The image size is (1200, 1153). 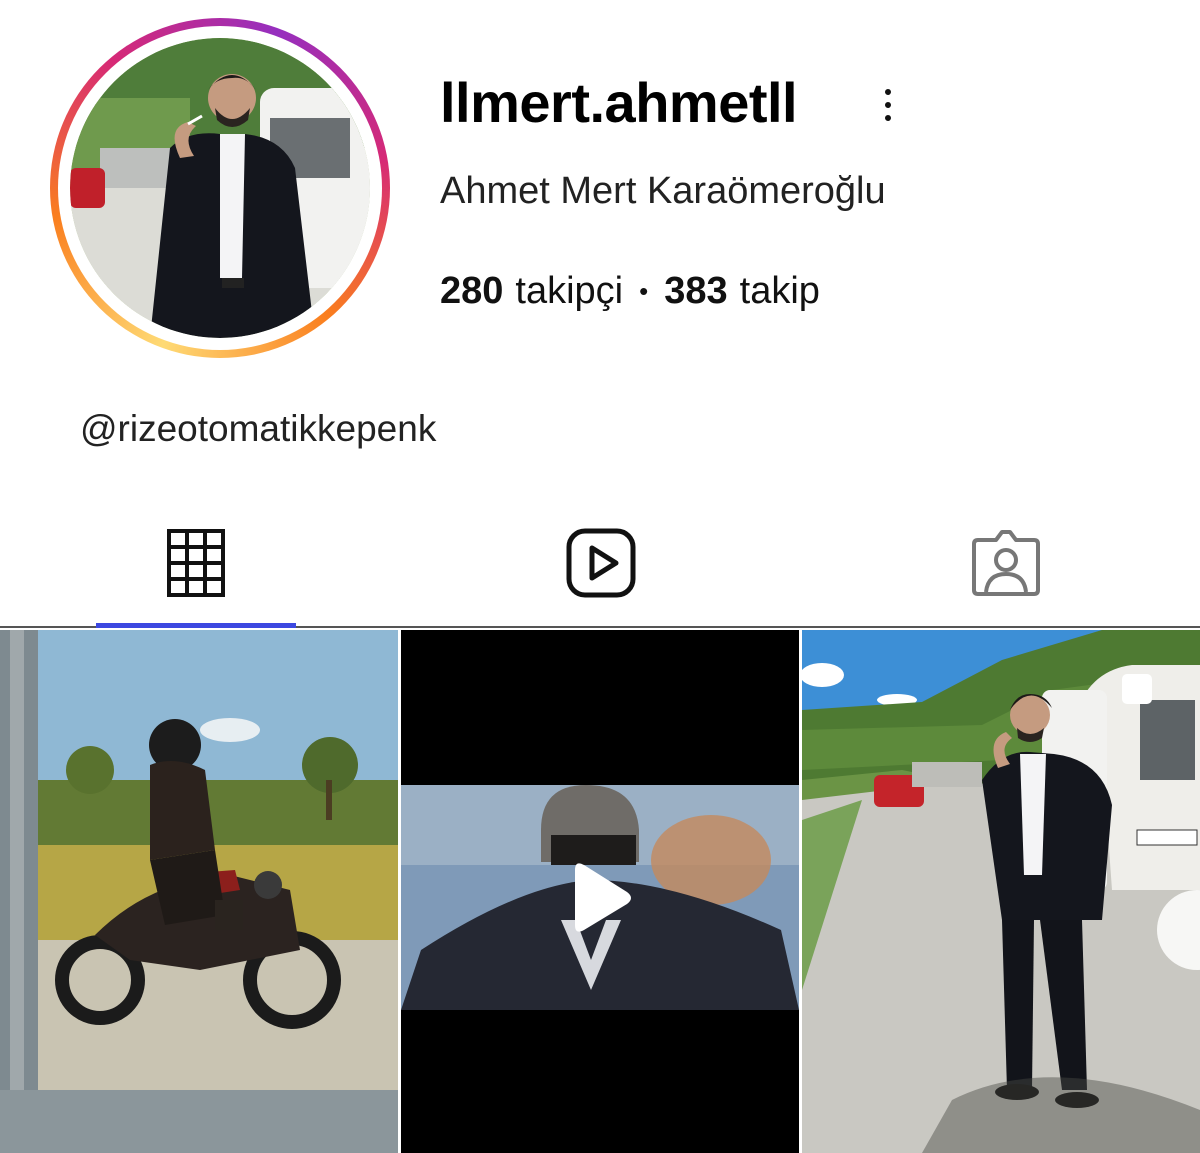 I want to click on bio-mention-link: @rizeotomatikkepenk, so click(x=258, y=429).